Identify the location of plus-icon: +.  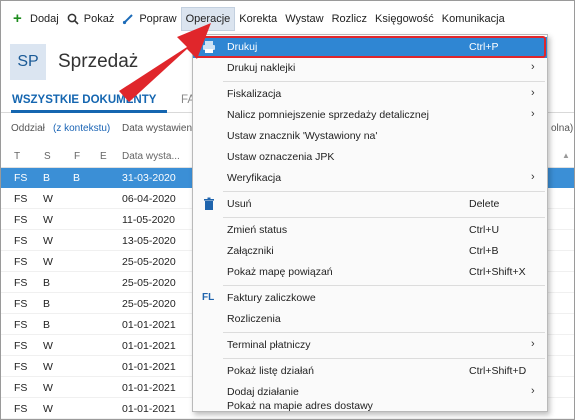
(17, 18).